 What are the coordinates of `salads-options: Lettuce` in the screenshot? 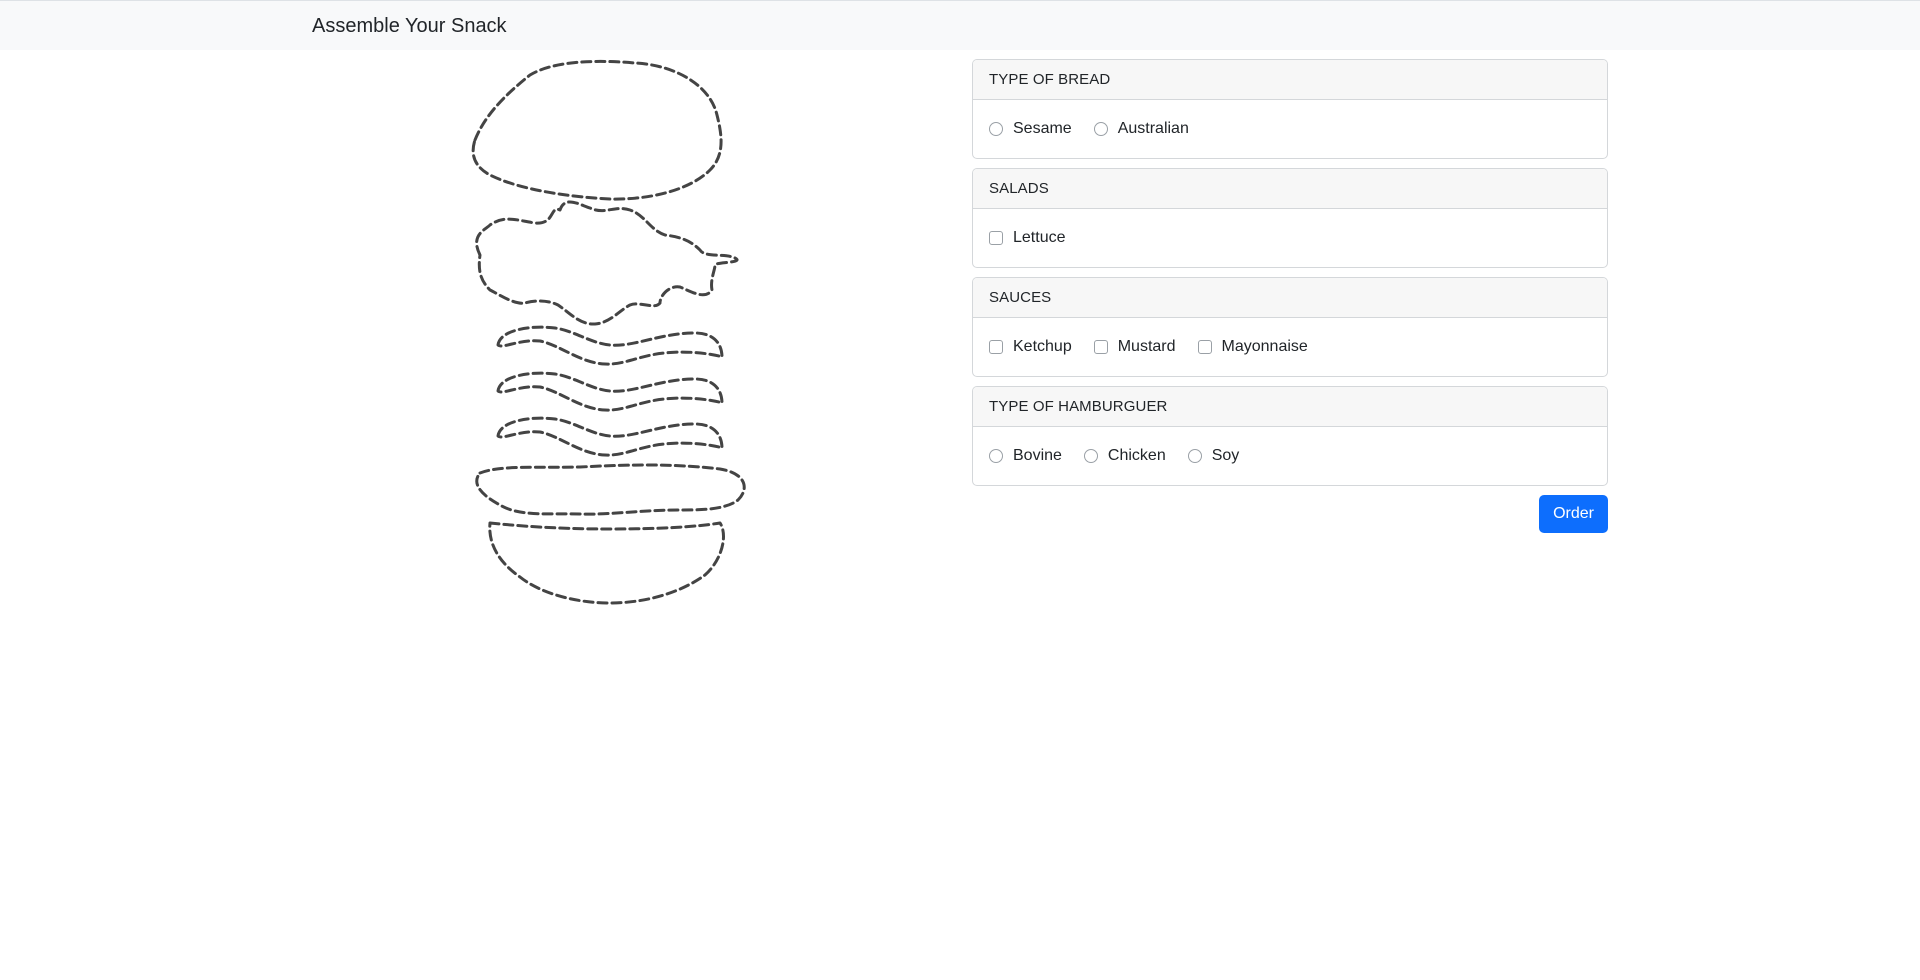 It's located at (1290, 238).